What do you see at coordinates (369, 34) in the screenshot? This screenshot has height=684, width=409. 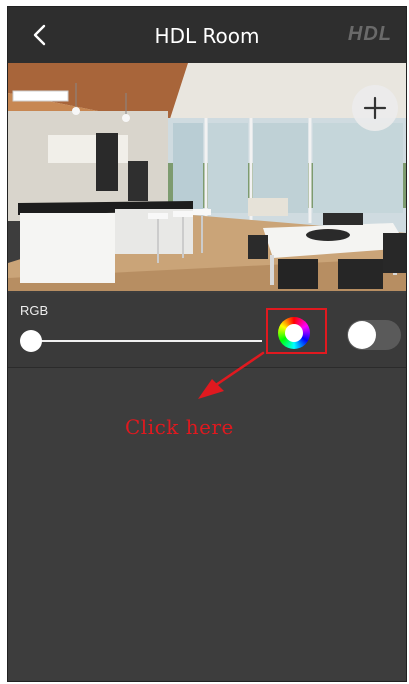 I see `brand-logo: HDL` at bounding box center [369, 34].